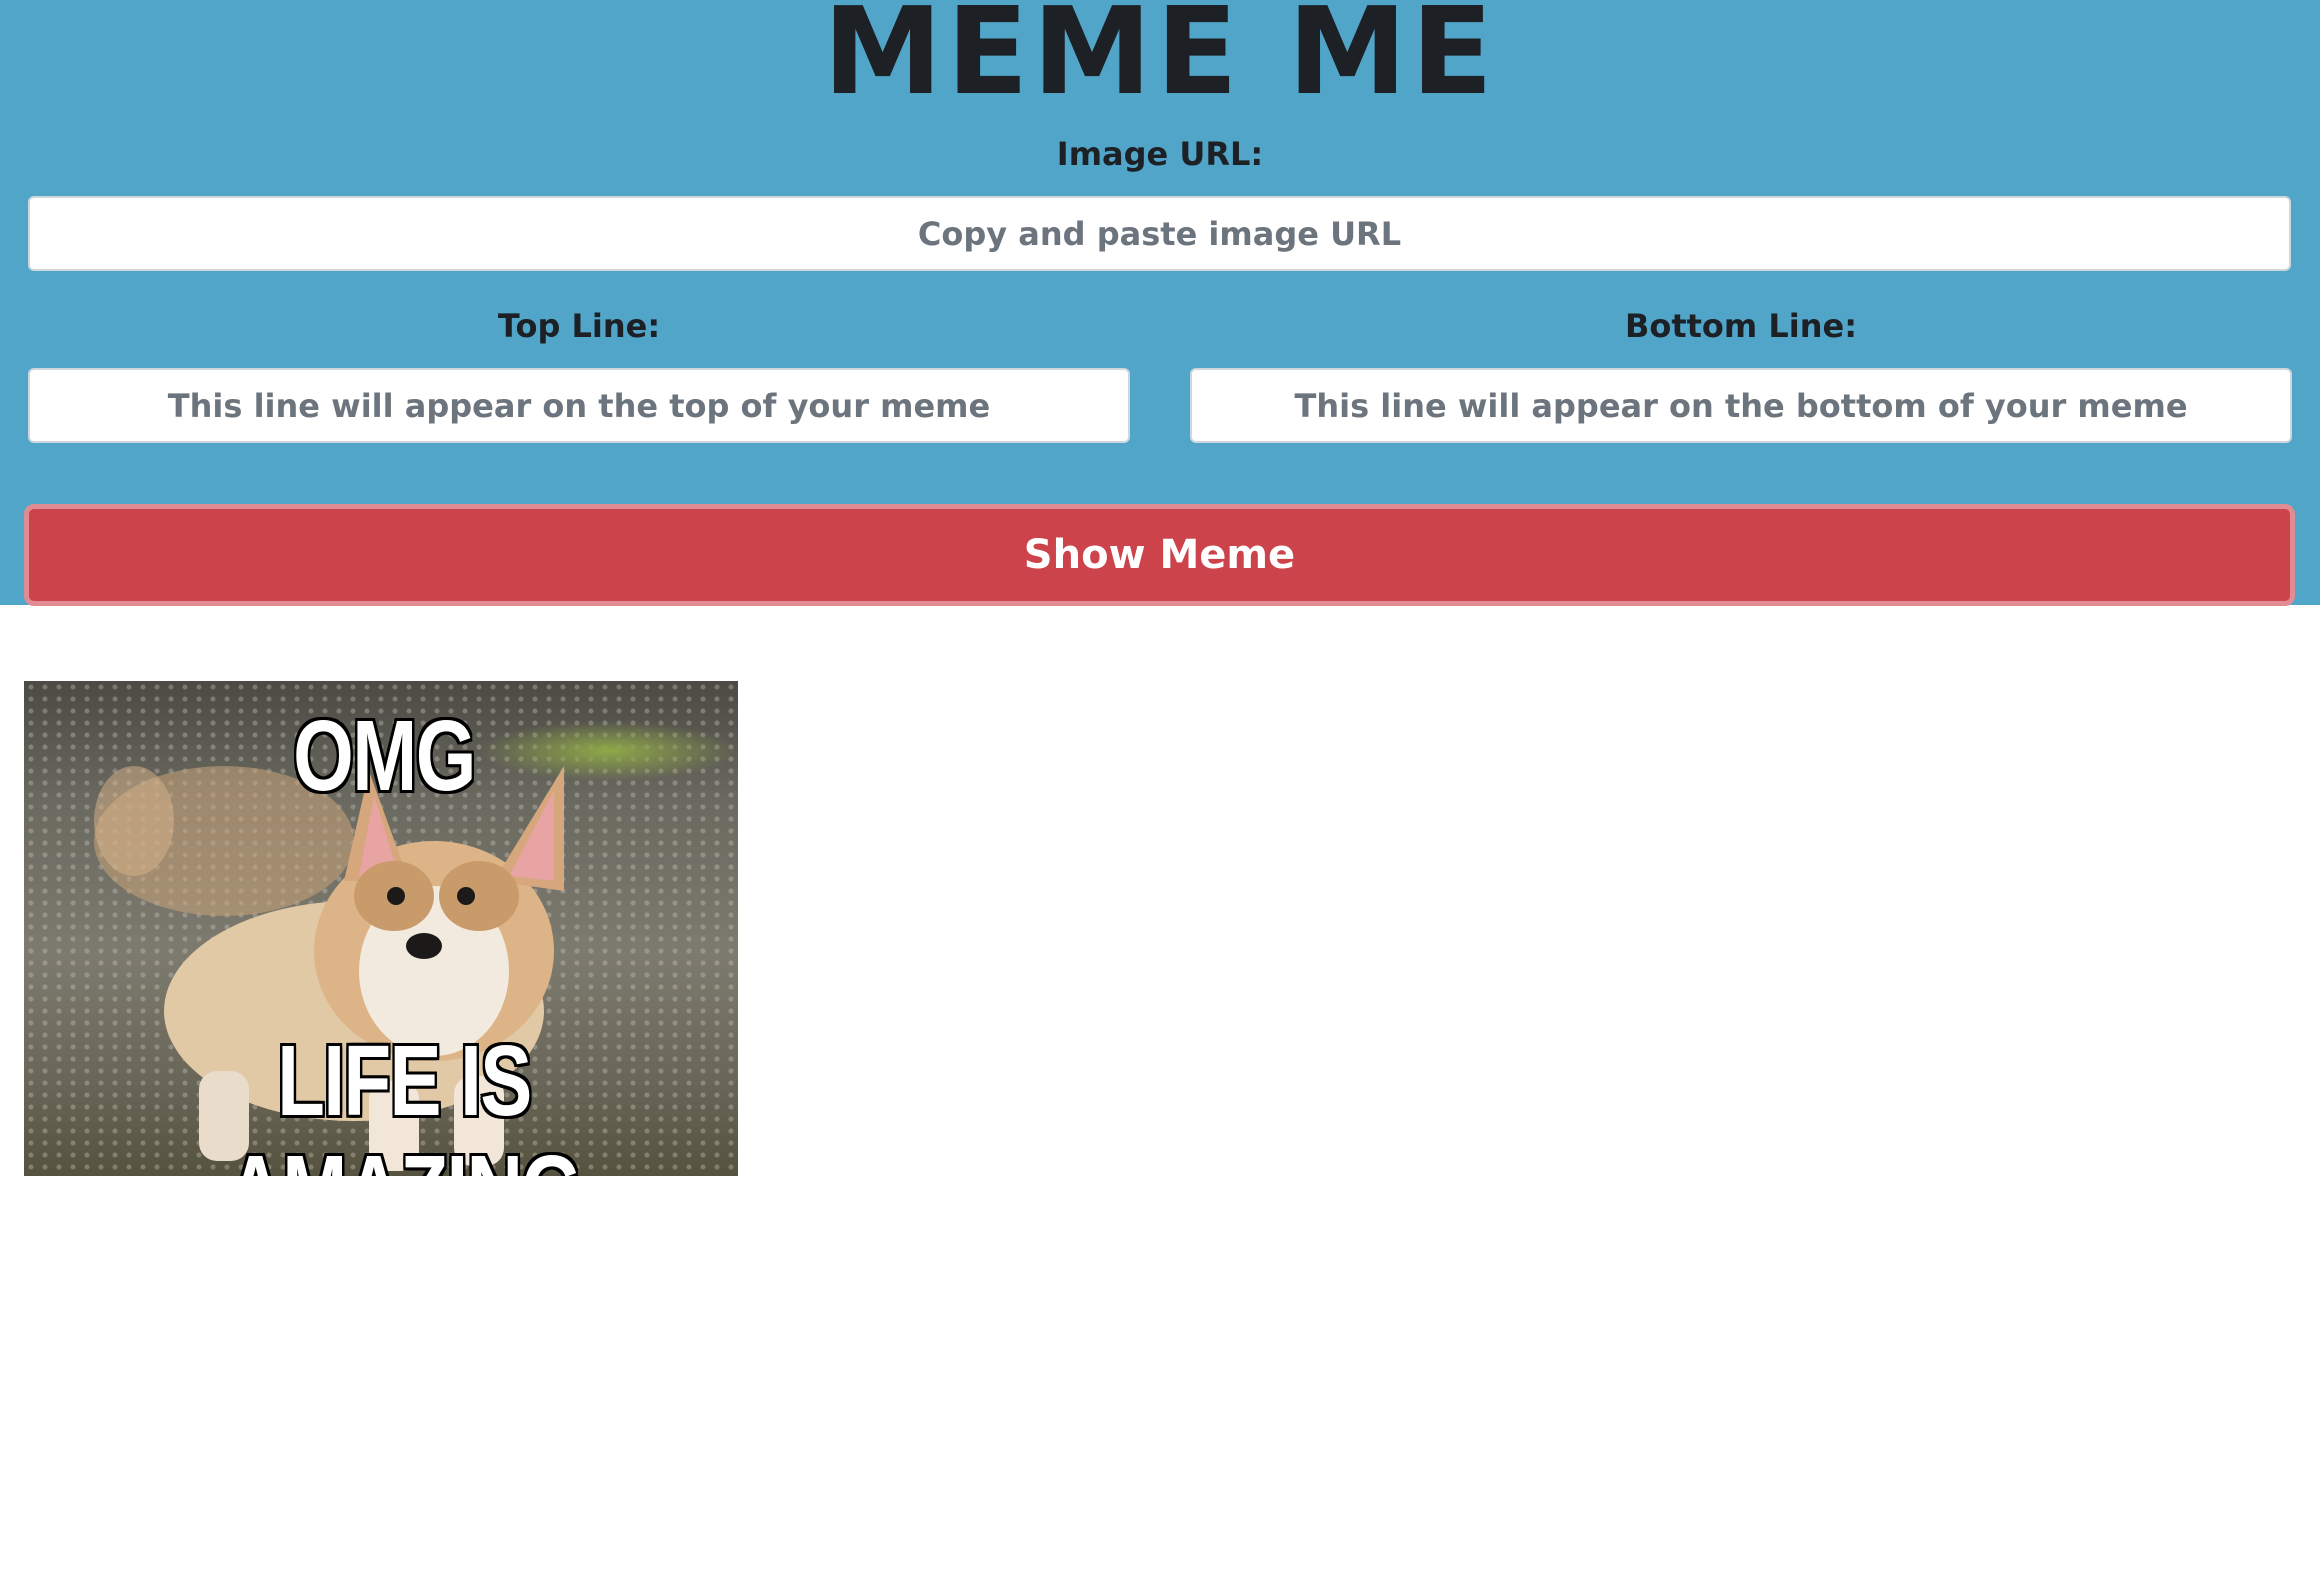 The width and height of the screenshot is (2320, 1584). Describe the element at coordinates (1741, 405) in the screenshot. I see `bottom-line-input` at that location.